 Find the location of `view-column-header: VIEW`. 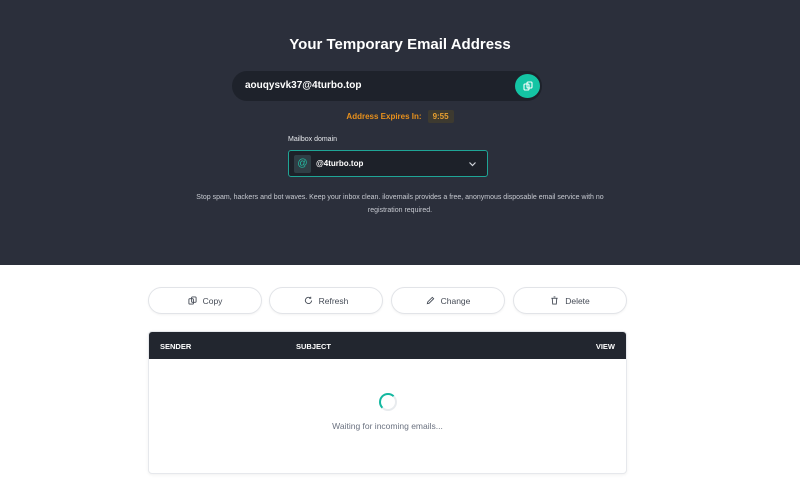

view-column-header: VIEW is located at coordinates (605, 346).